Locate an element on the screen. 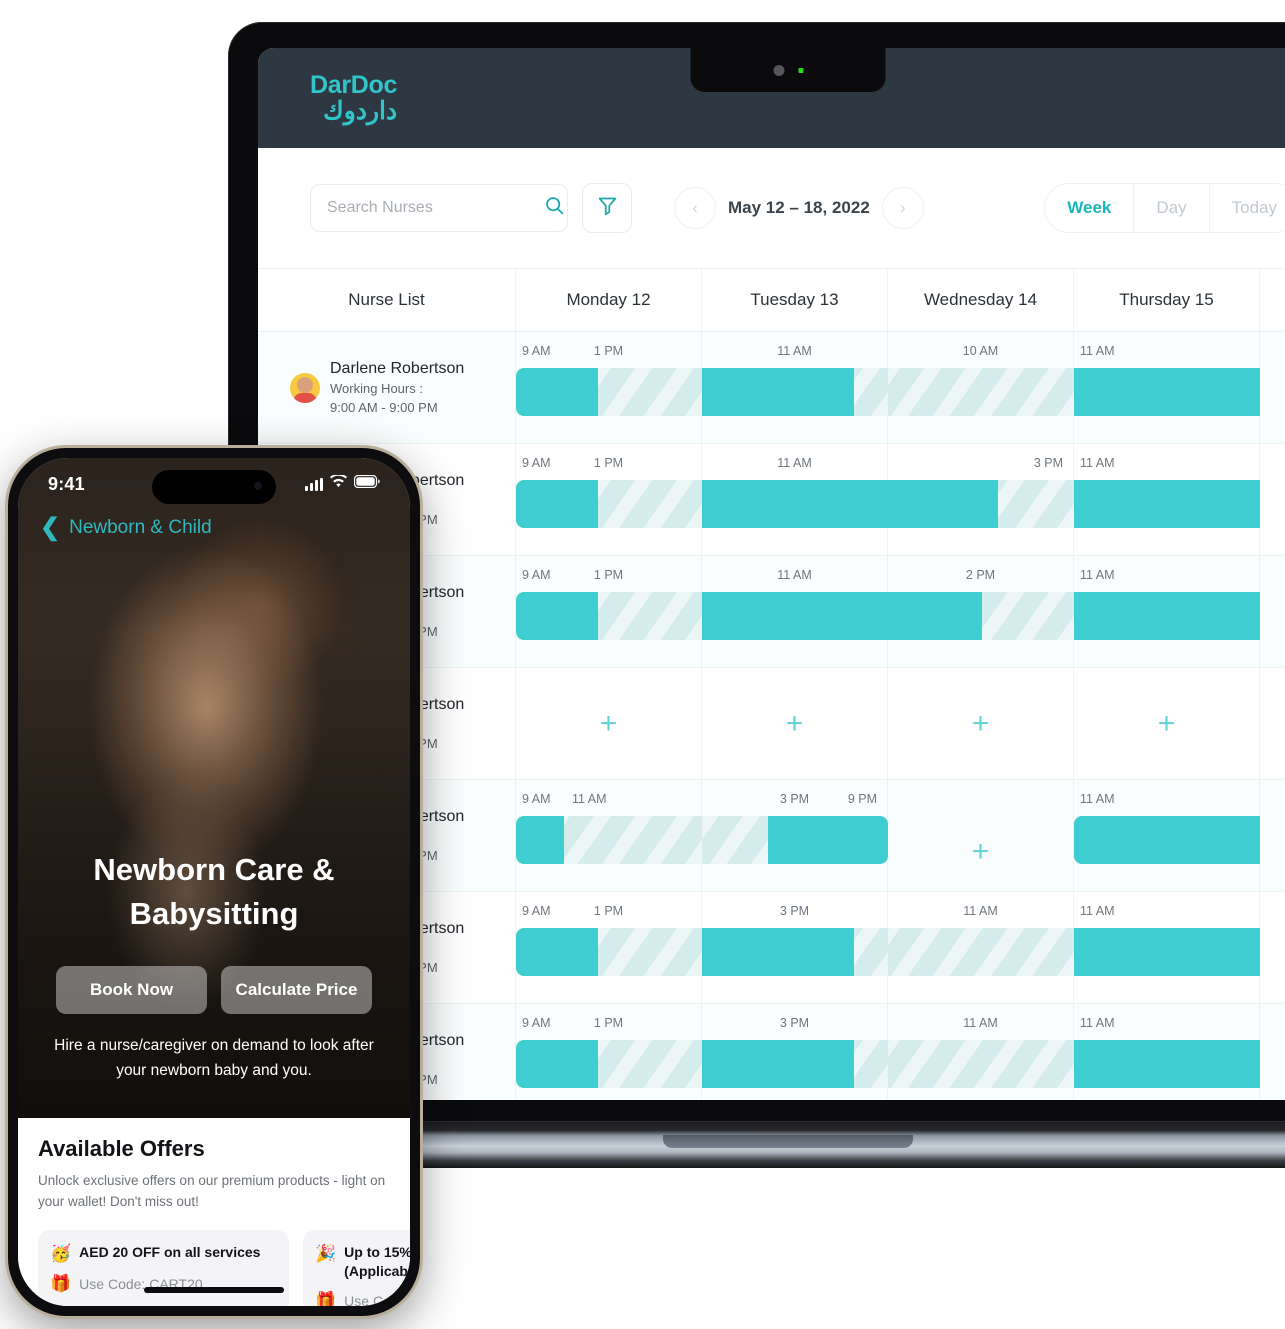 This screenshot has width=1285, height=1329. battery-icon is located at coordinates (366, 483).